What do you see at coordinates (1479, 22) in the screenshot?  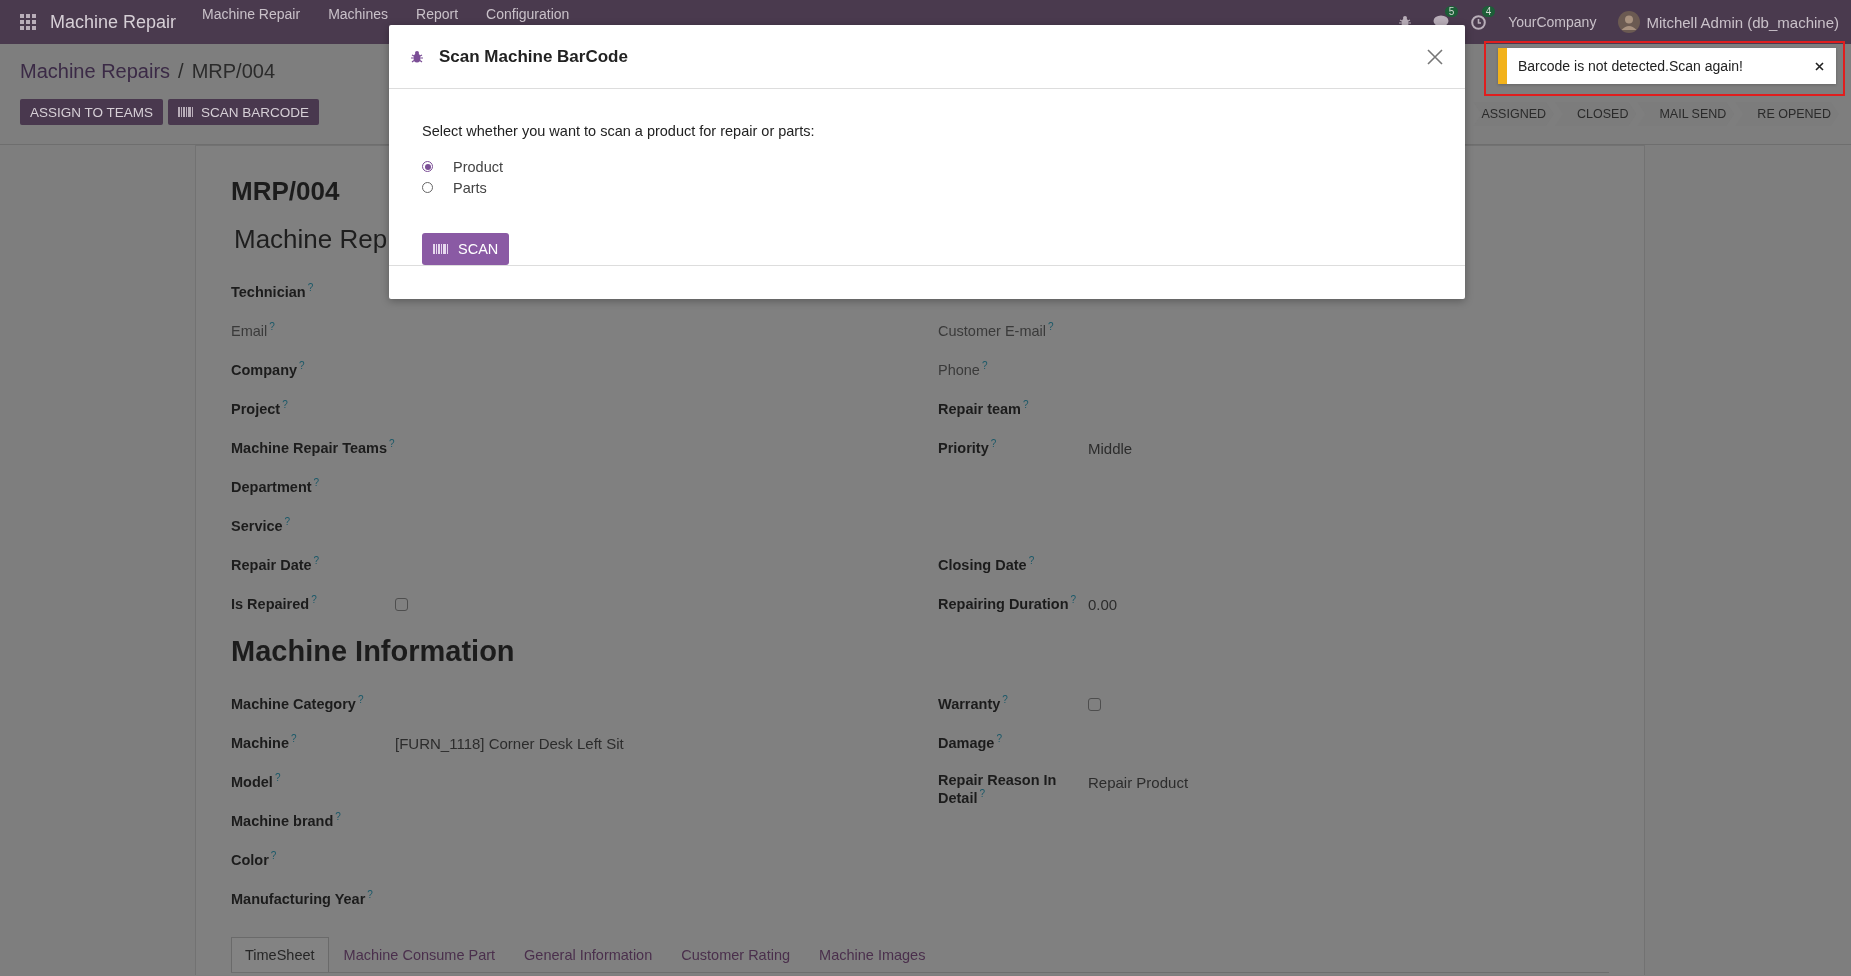 I see `clock-icon` at bounding box center [1479, 22].